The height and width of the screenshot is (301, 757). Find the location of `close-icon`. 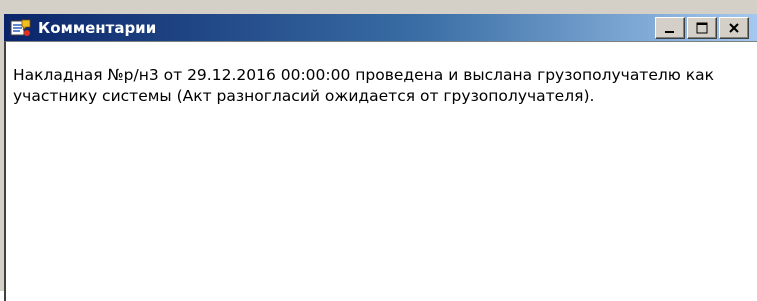

close-icon is located at coordinates (734, 28).